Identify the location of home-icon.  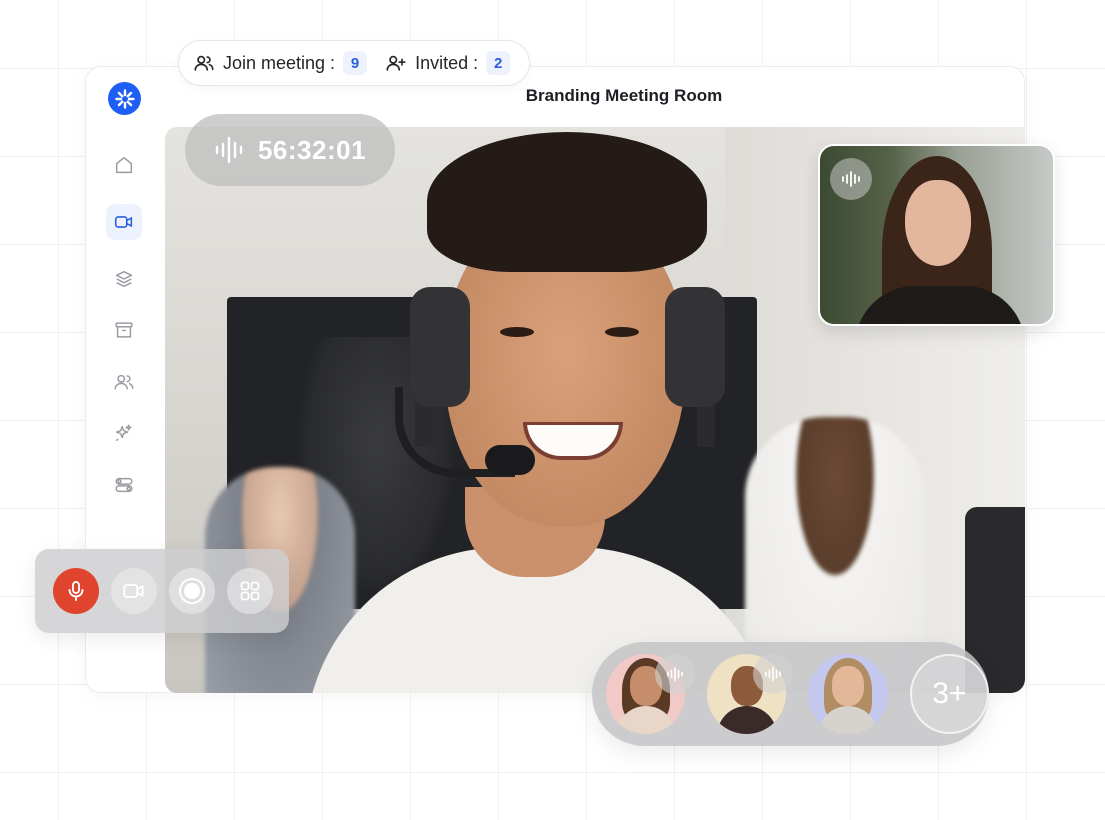
(124, 165).